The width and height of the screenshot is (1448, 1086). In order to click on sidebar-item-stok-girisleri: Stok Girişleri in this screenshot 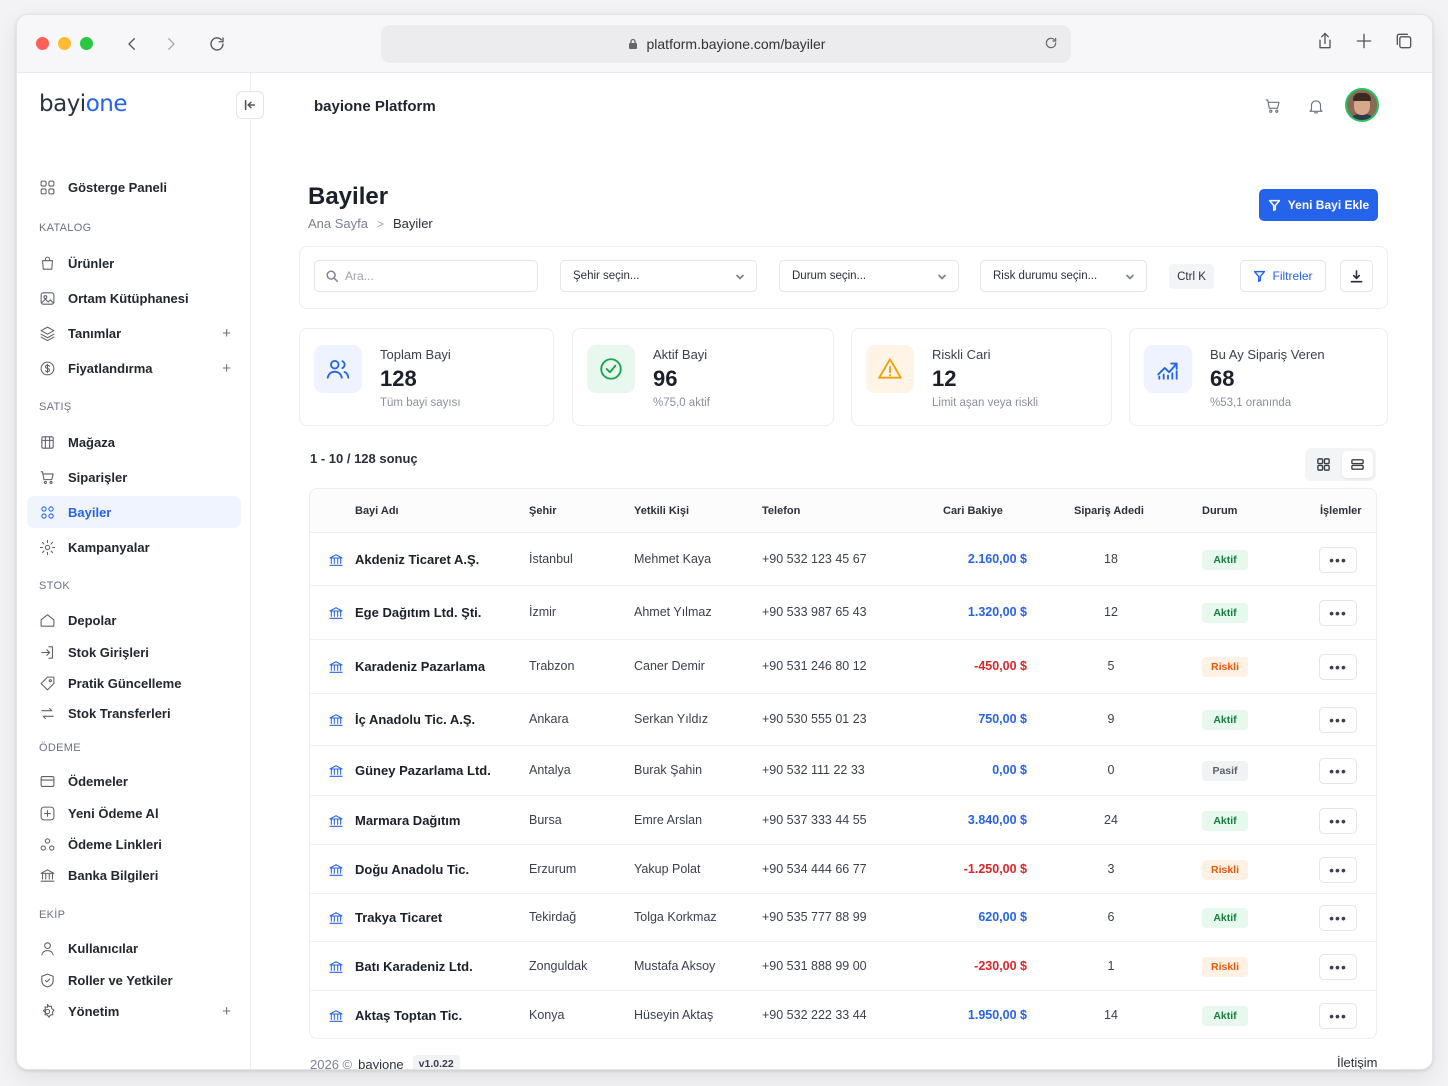, I will do `click(134, 652)`.